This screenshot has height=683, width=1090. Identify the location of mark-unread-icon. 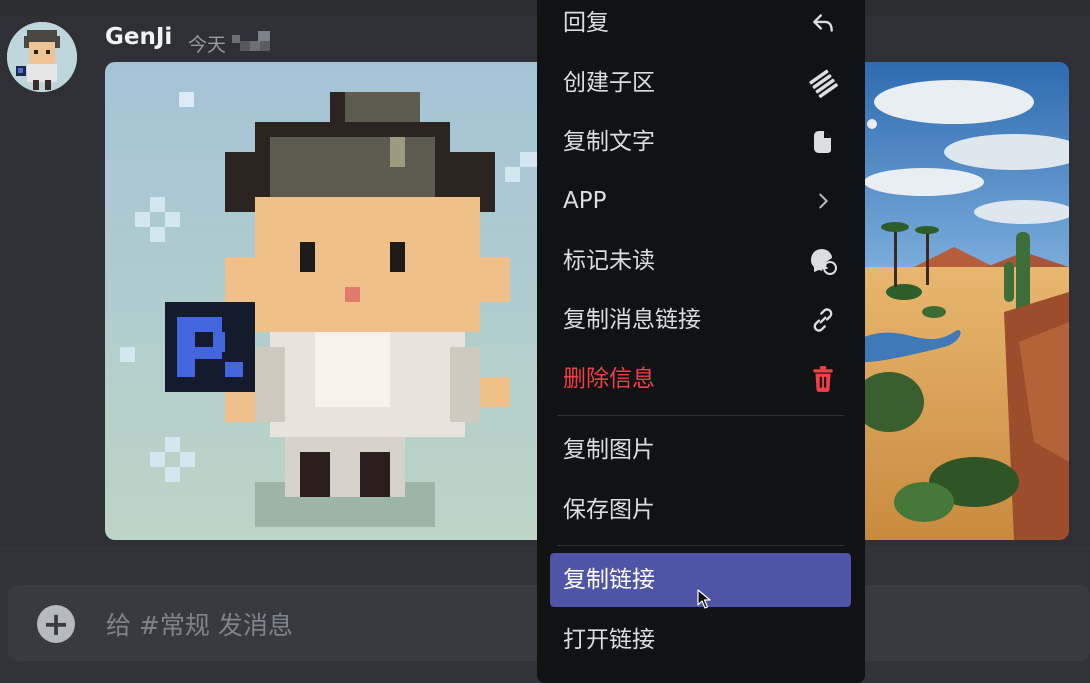
(823, 261).